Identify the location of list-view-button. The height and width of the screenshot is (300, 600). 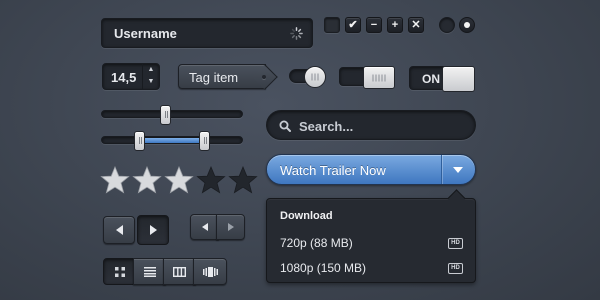
(149, 271).